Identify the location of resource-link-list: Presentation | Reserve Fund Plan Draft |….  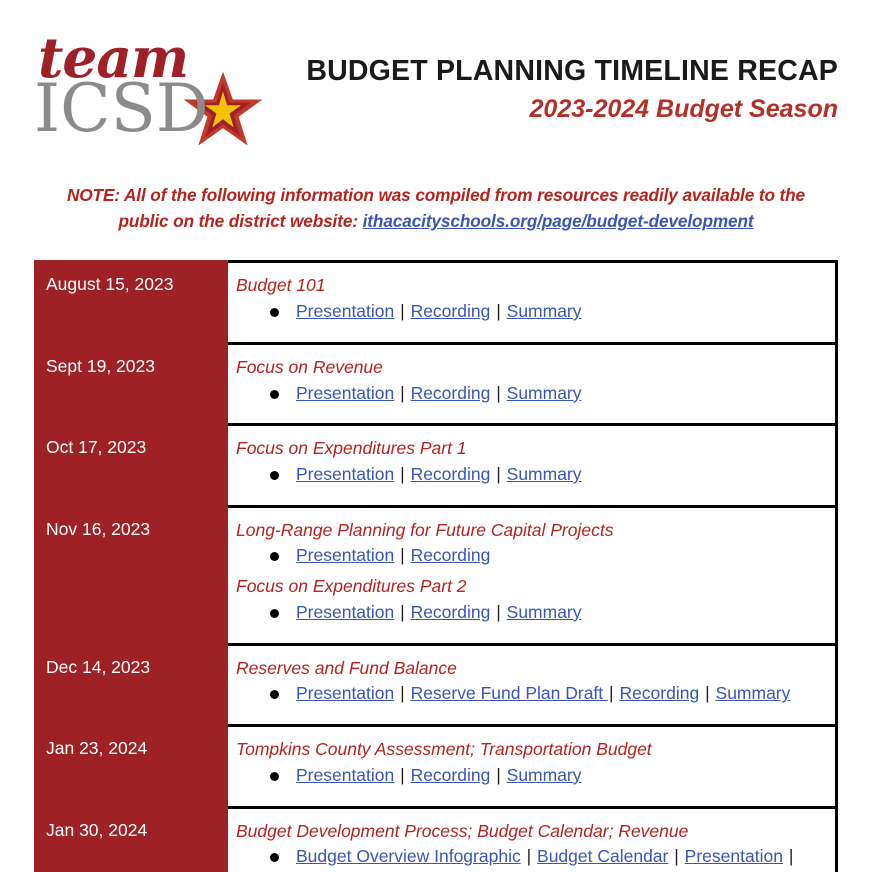
(544, 694).